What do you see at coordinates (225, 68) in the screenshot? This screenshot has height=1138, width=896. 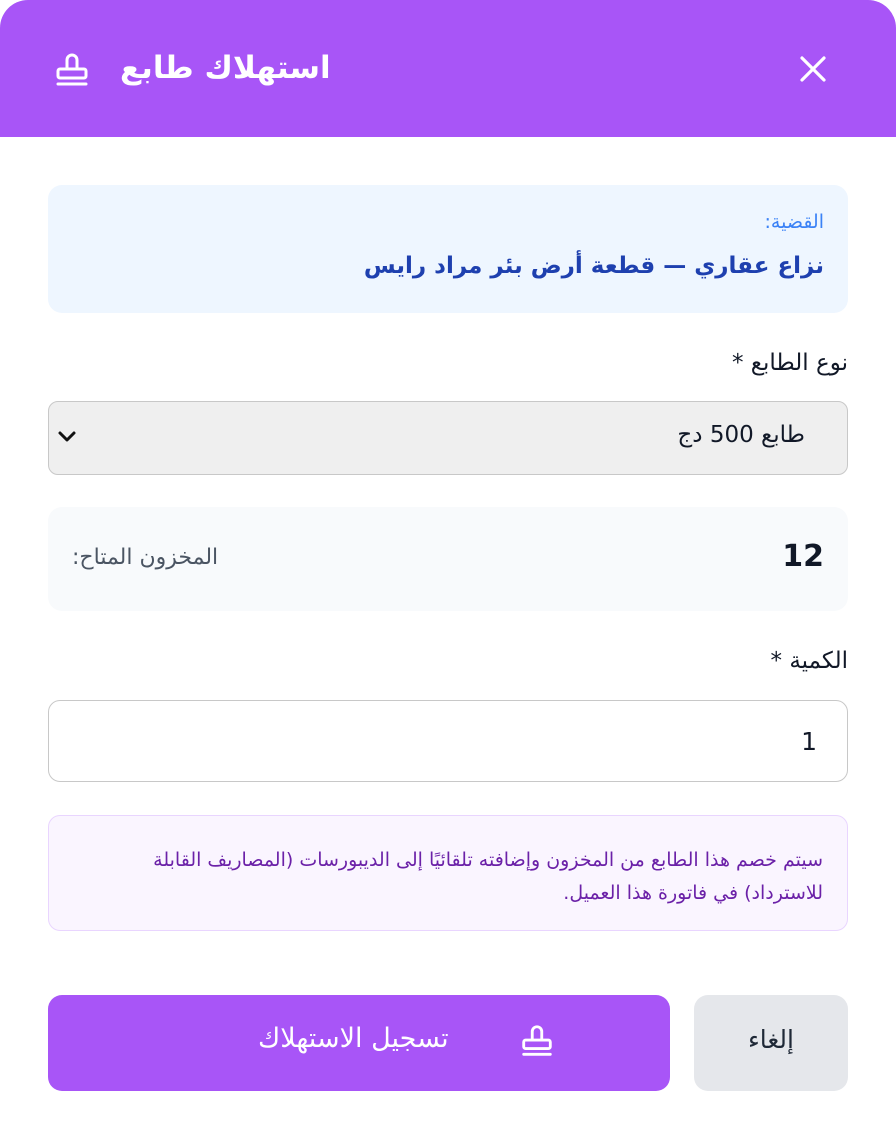 I see `dialog-title: استهلاك طابع` at bounding box center [225, 68].